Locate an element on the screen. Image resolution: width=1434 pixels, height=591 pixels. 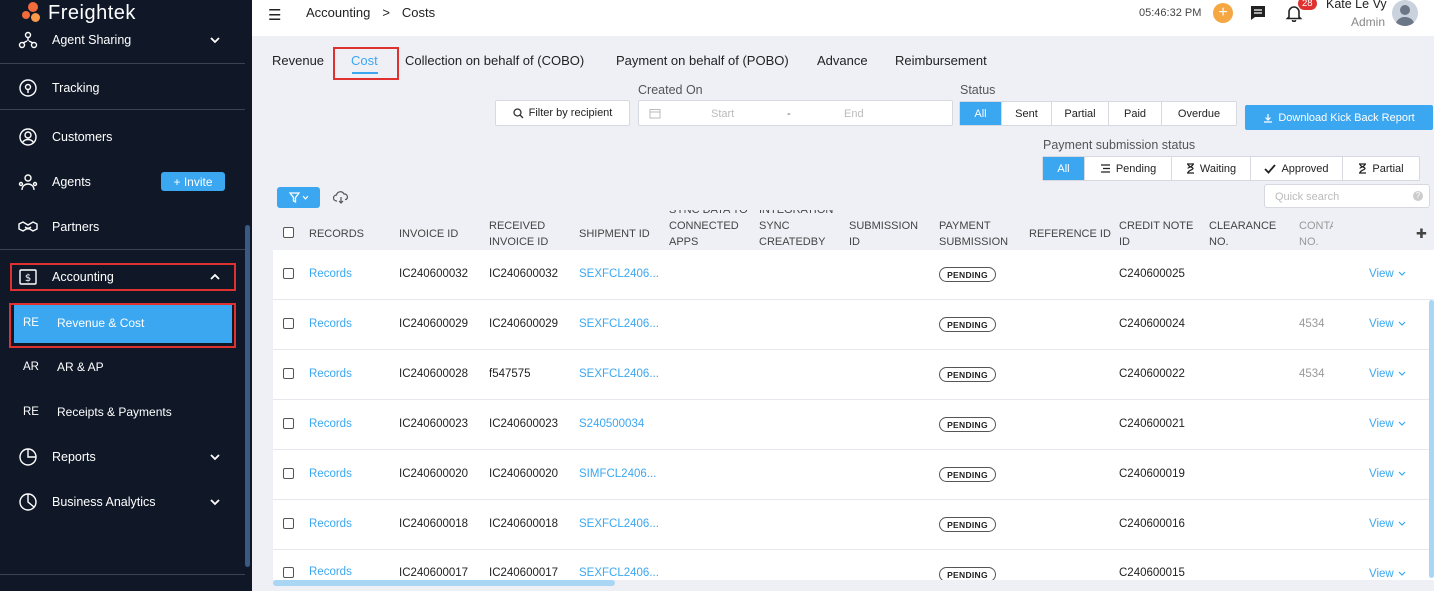
column-header: SHIPMENT ID is located at coordinates (614, 234).